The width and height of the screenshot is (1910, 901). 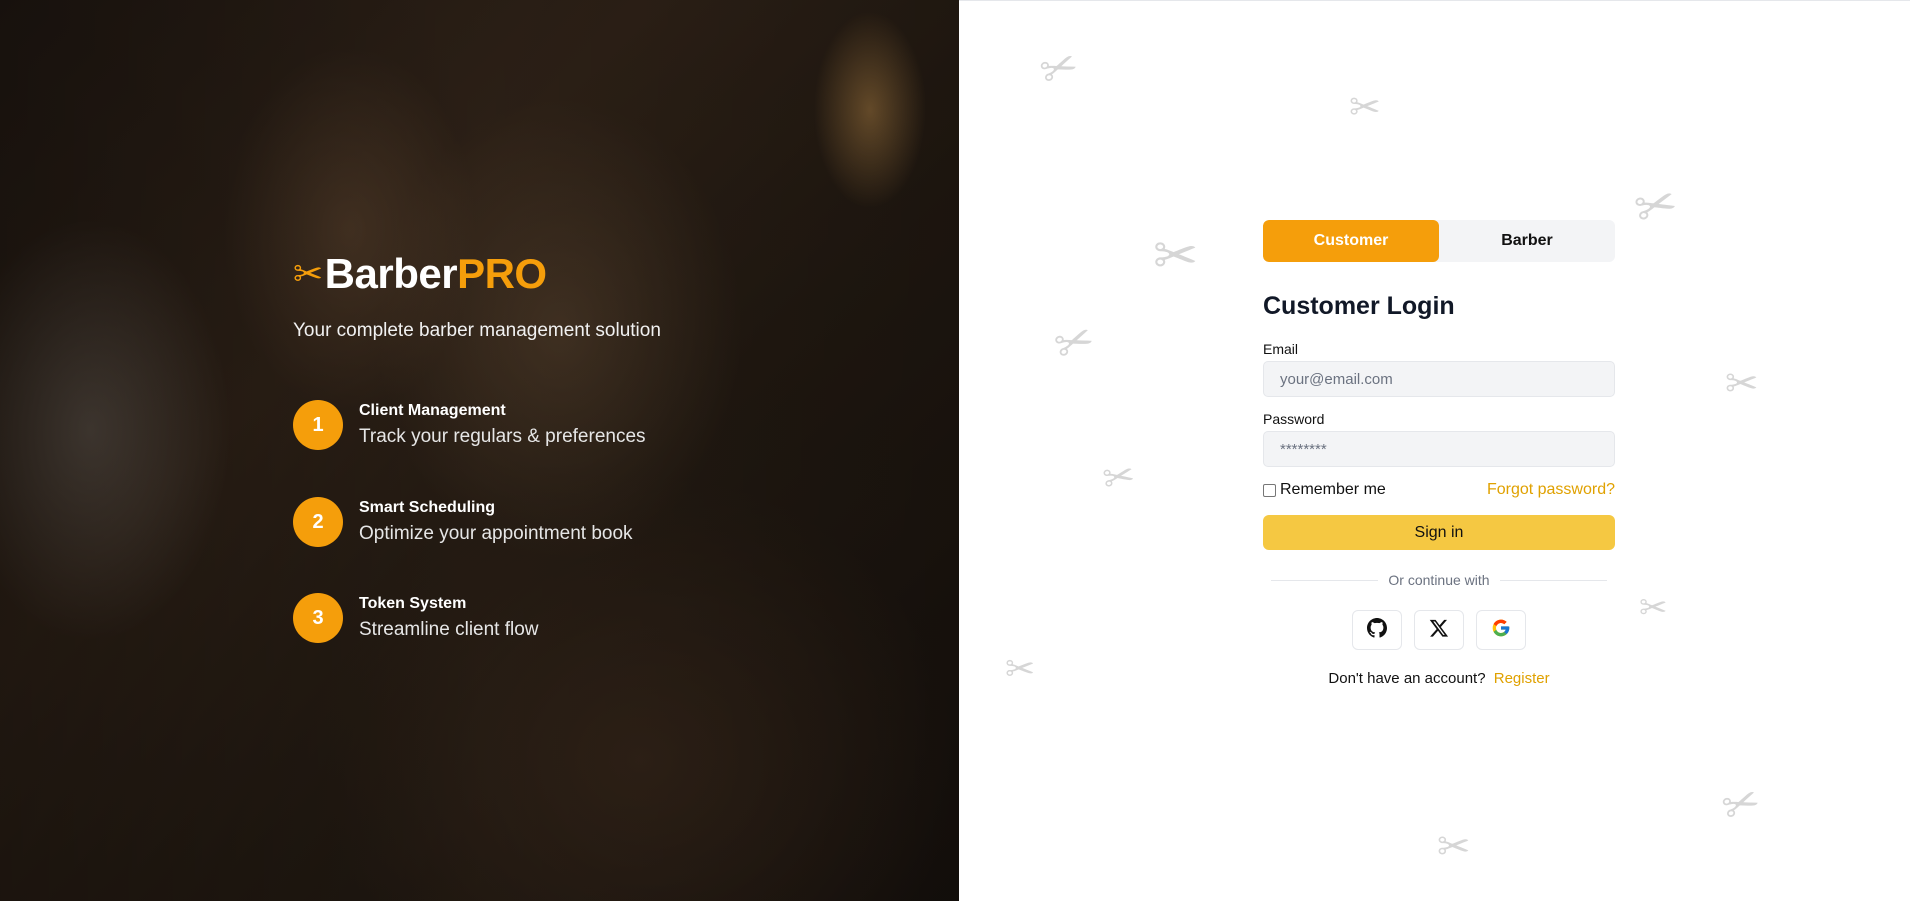 What do you see at coordinates (1281, 349) in the screenshot?
I see `email-label: Email` at bounding box center [1281, 349].